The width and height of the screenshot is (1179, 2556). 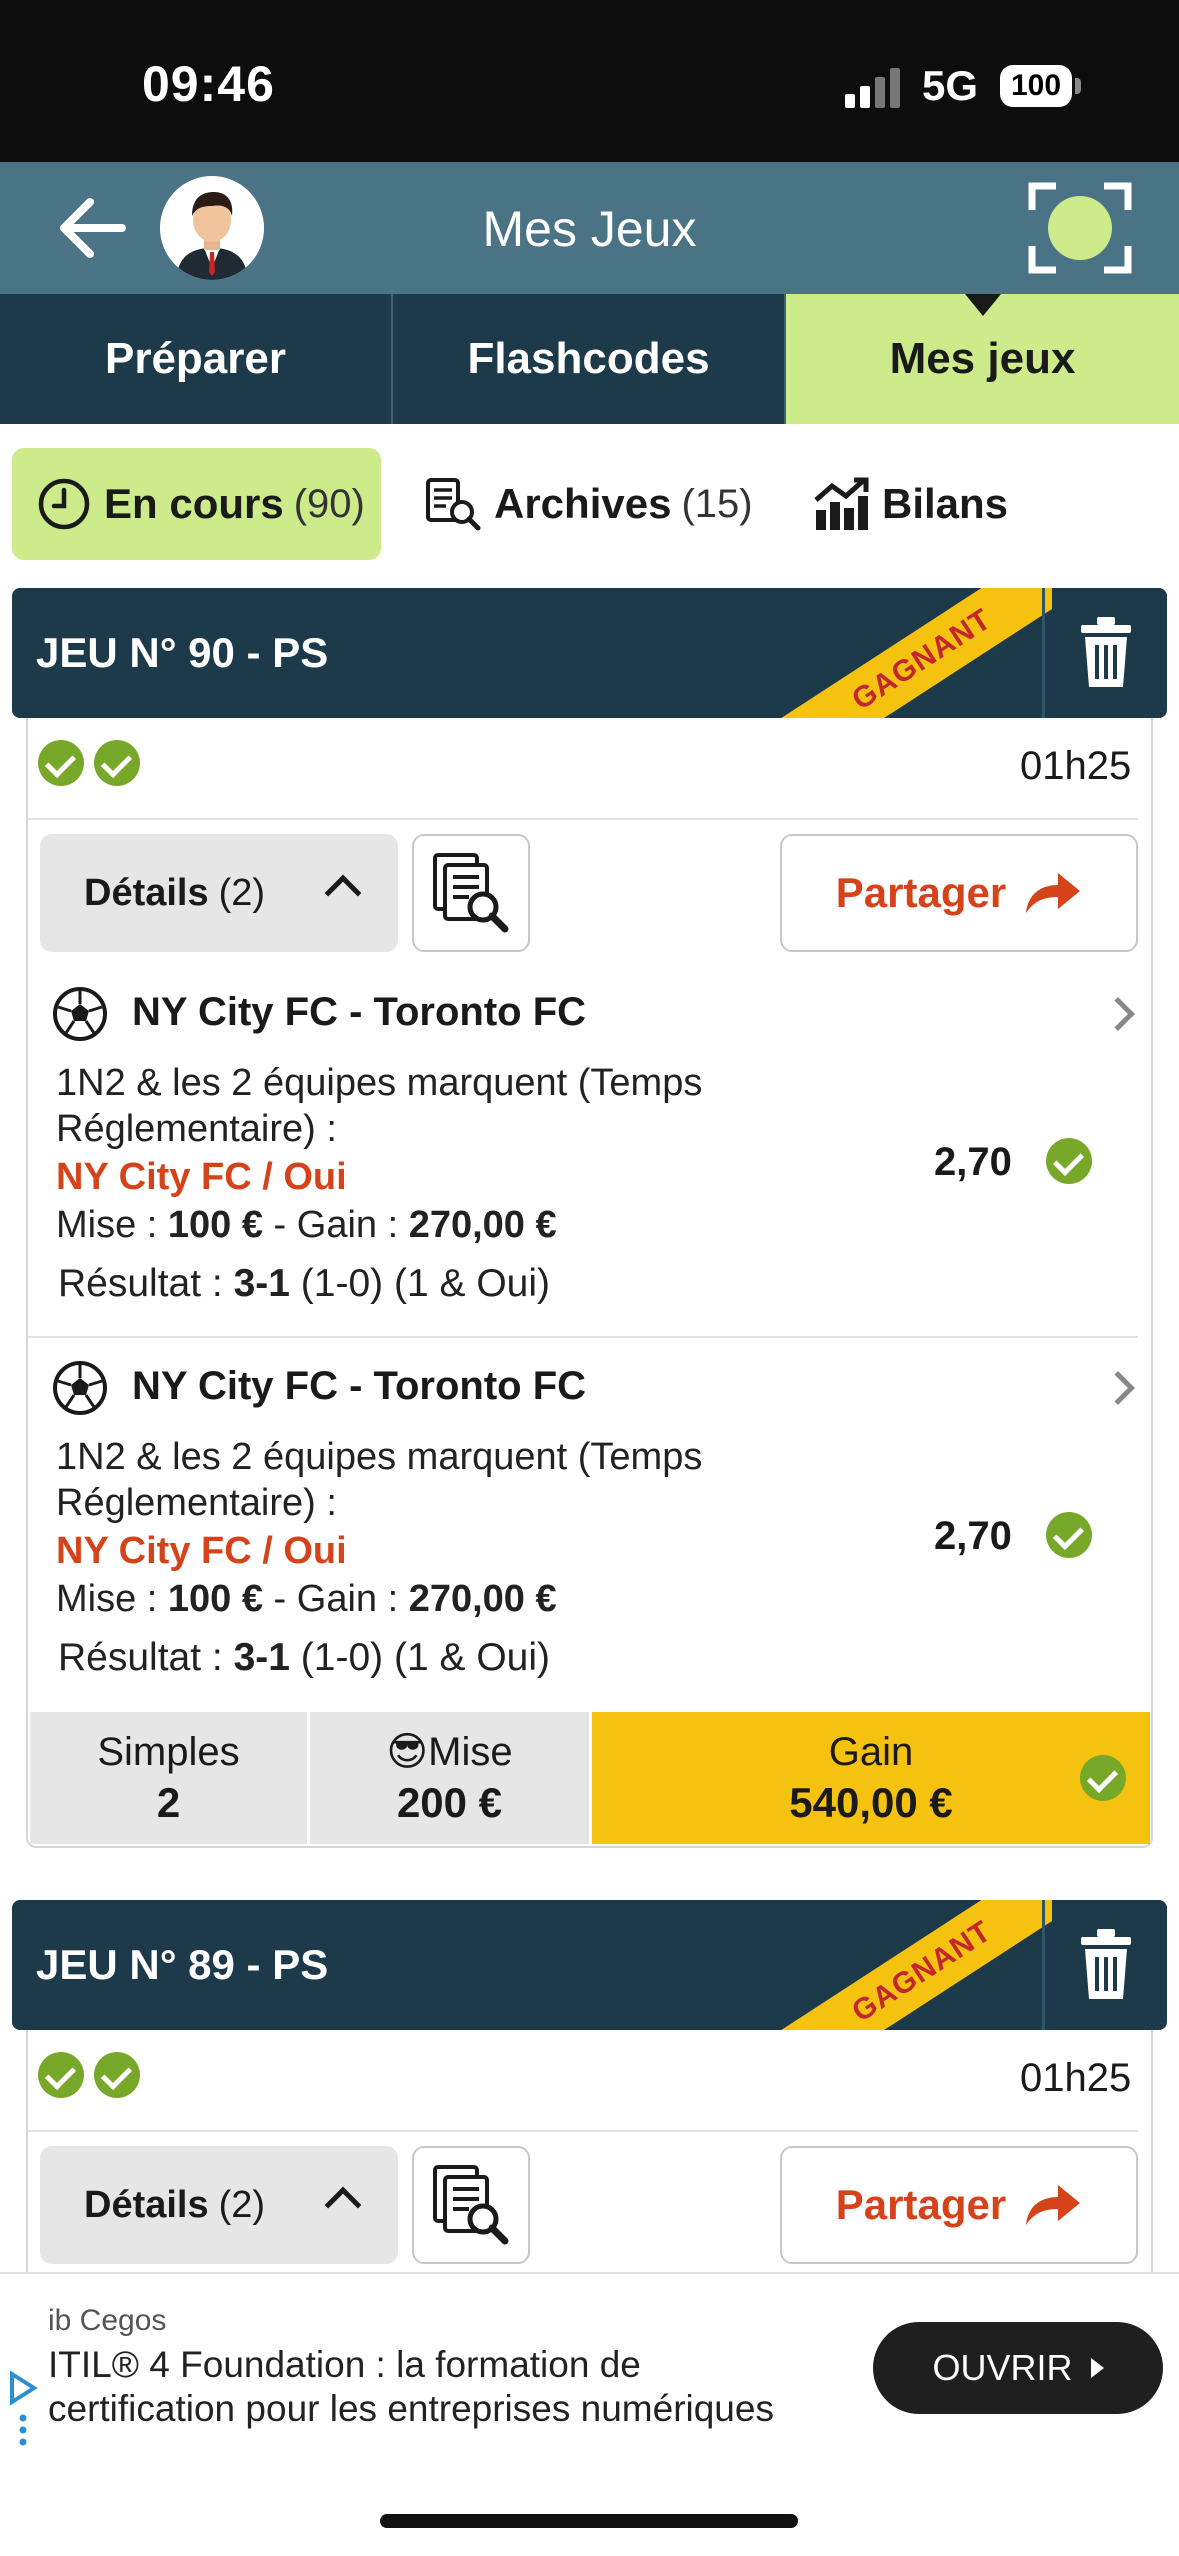 I want to click on subtab-bilans: Bilans, so click(x=910, y=504).